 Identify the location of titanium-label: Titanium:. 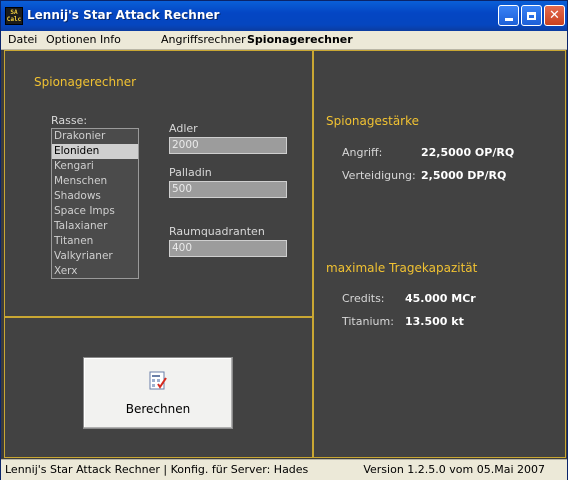
(368, 321).